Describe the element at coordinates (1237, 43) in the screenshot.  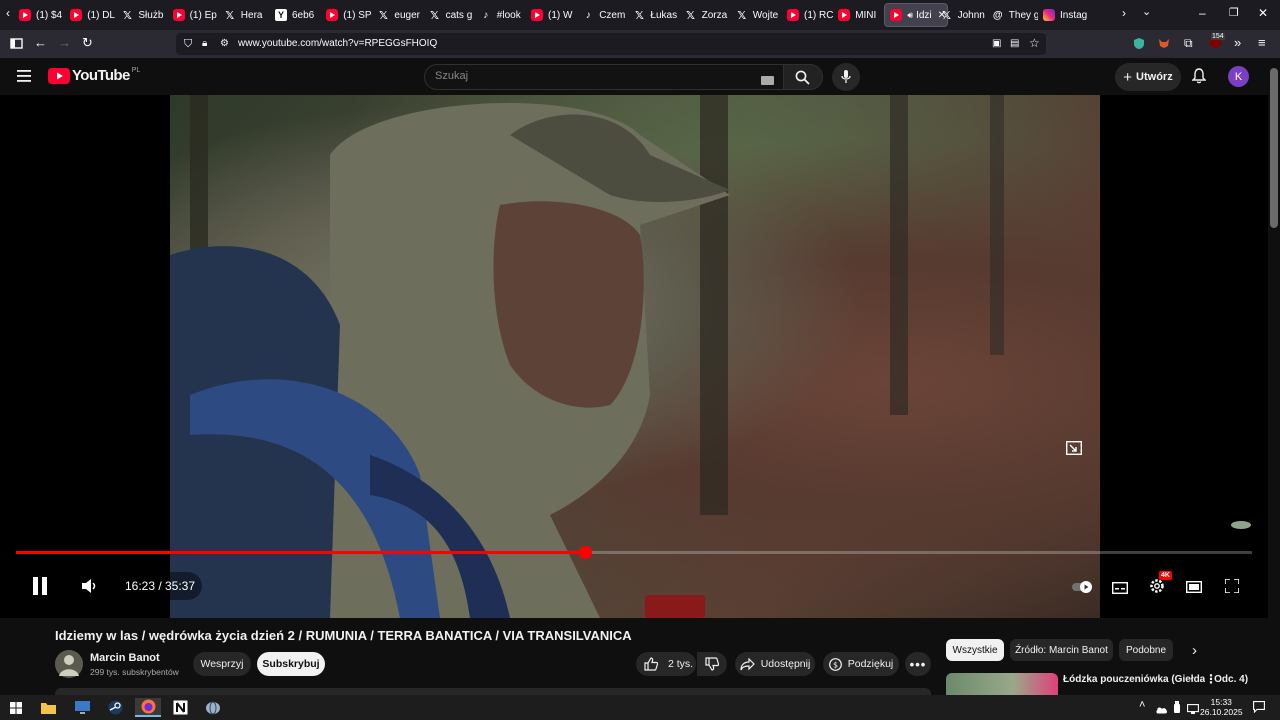
I see `overflow-chevrons-icon: »` at that location.